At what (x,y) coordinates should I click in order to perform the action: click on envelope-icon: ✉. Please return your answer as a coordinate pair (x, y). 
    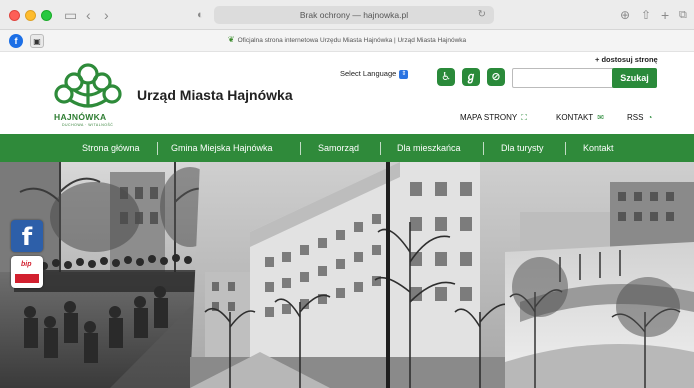
    Looking at the image, I should click on (600, 117).